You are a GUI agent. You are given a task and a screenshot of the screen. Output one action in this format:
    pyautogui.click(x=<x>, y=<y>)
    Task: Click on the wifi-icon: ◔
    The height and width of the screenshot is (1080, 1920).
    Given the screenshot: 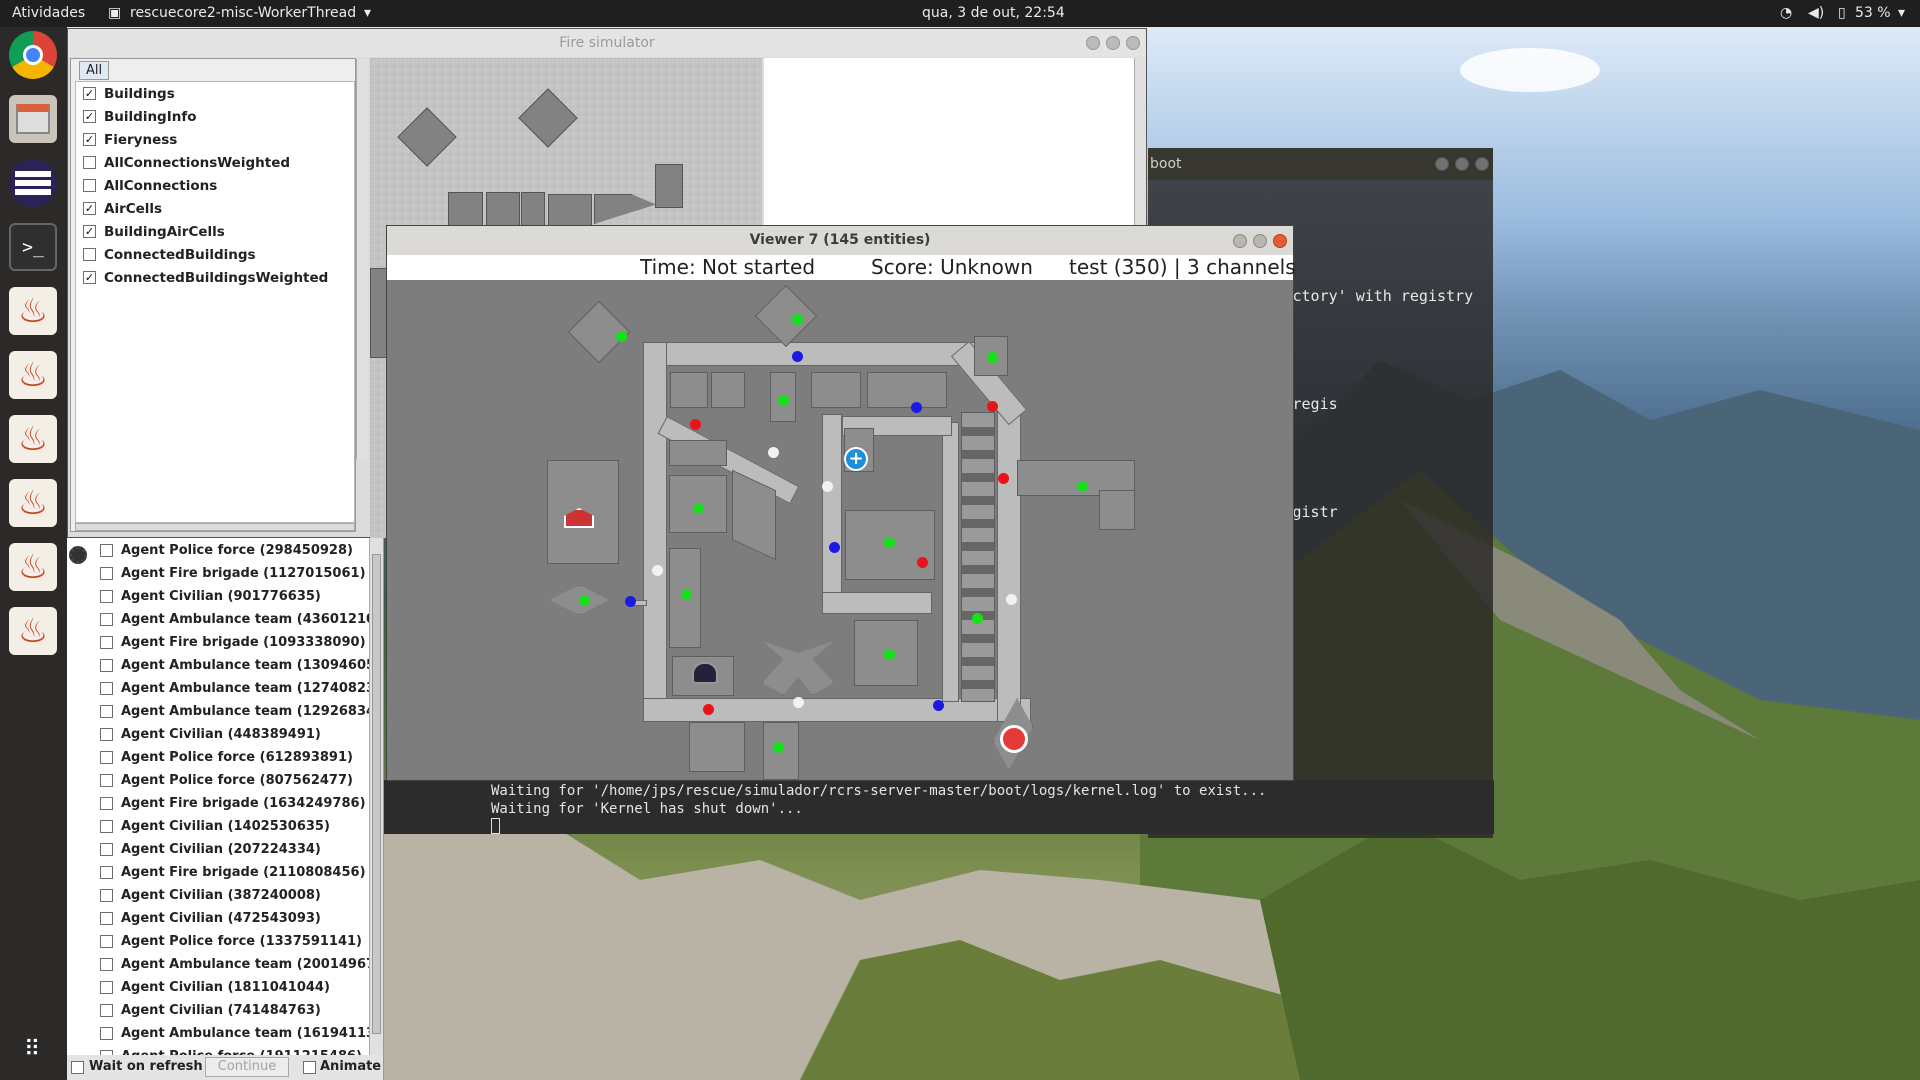 What is the action you would take?
    pyautogui.click(x=1786, y=13)
    